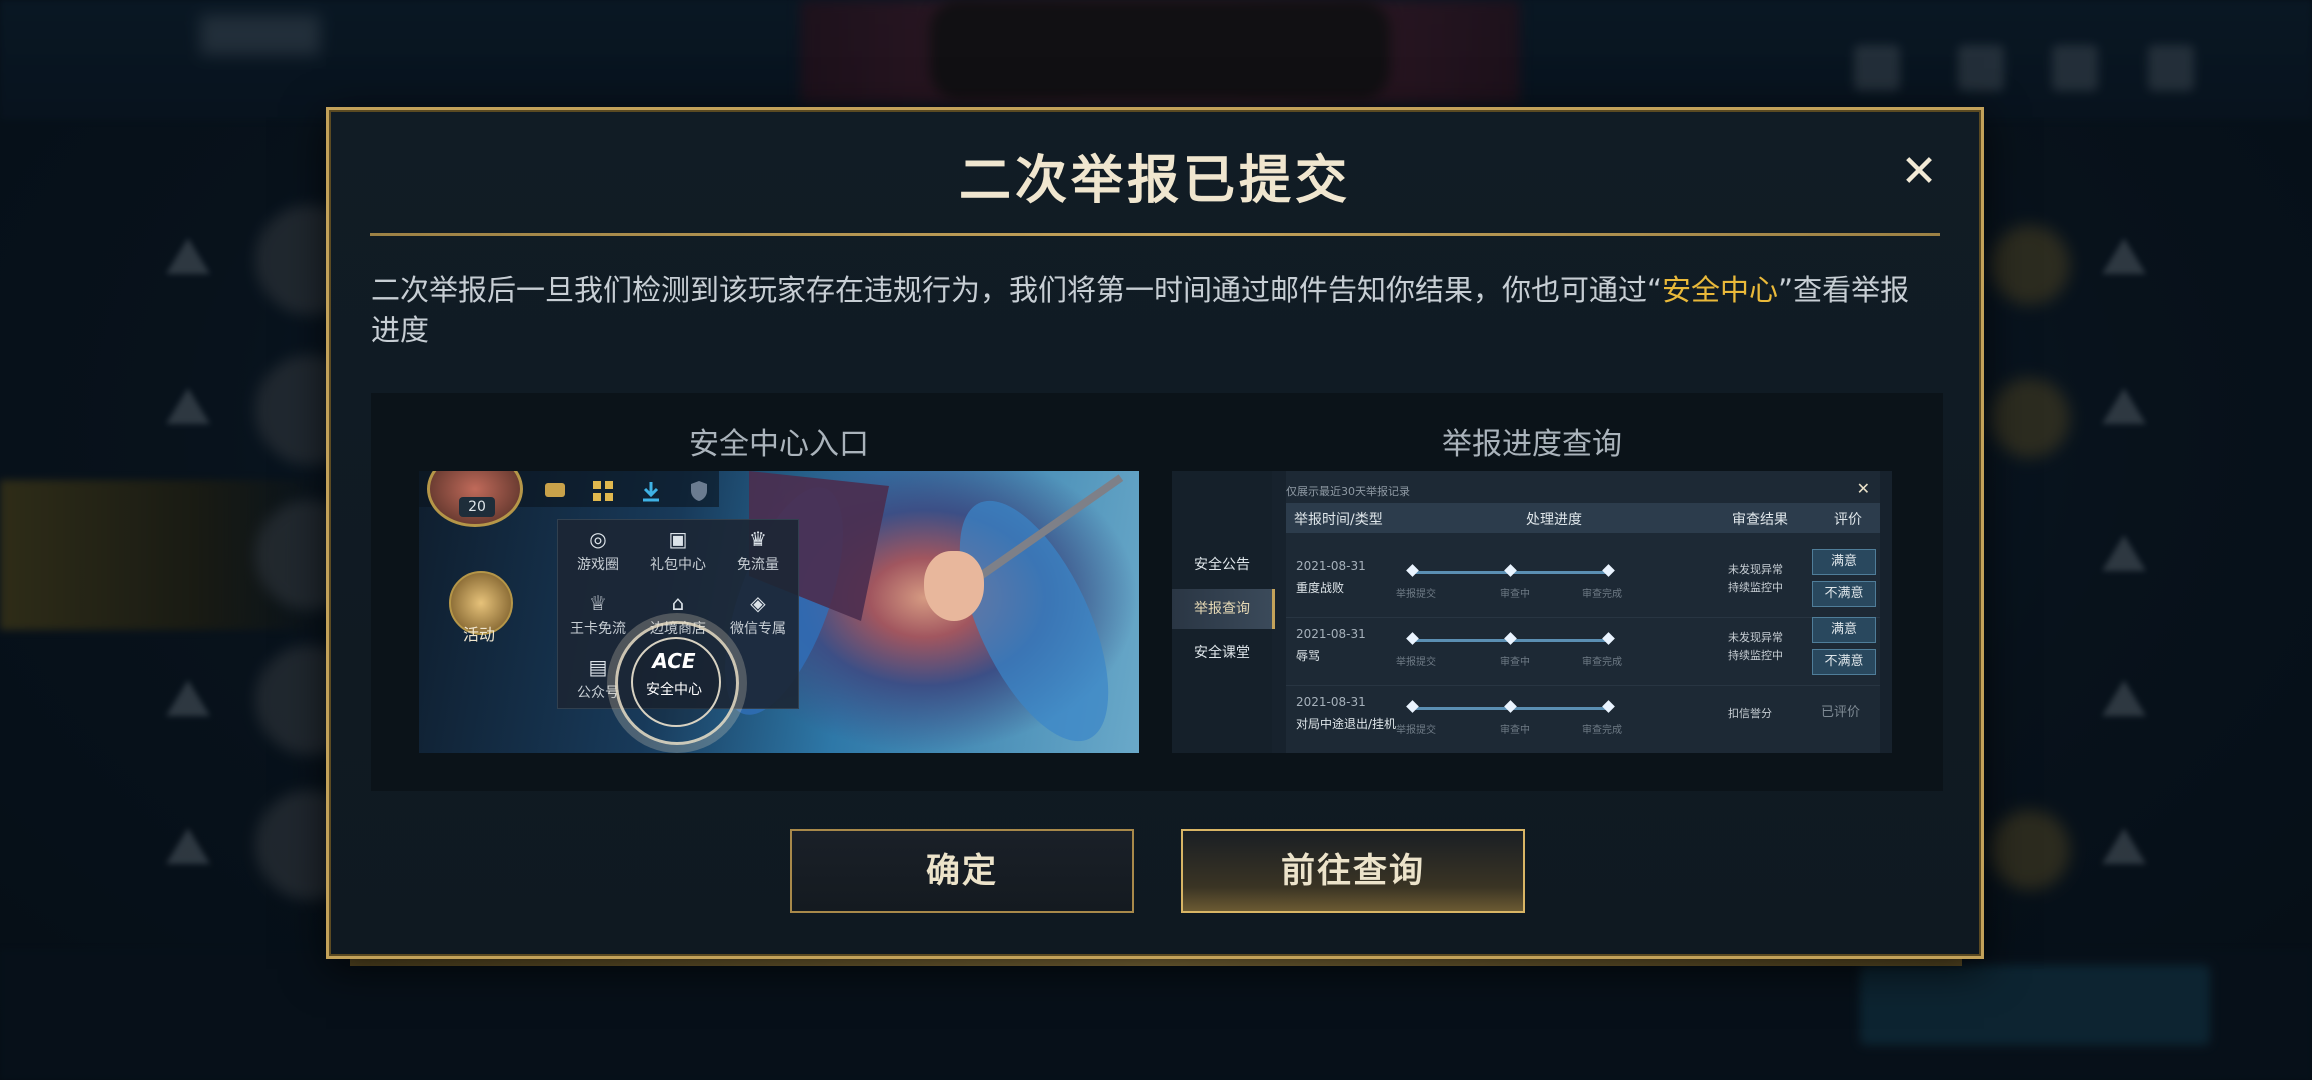 The height and width of the screenshot is (1080, 2312). I want to click on game-circle-icon: ◎, so click(598, 539).